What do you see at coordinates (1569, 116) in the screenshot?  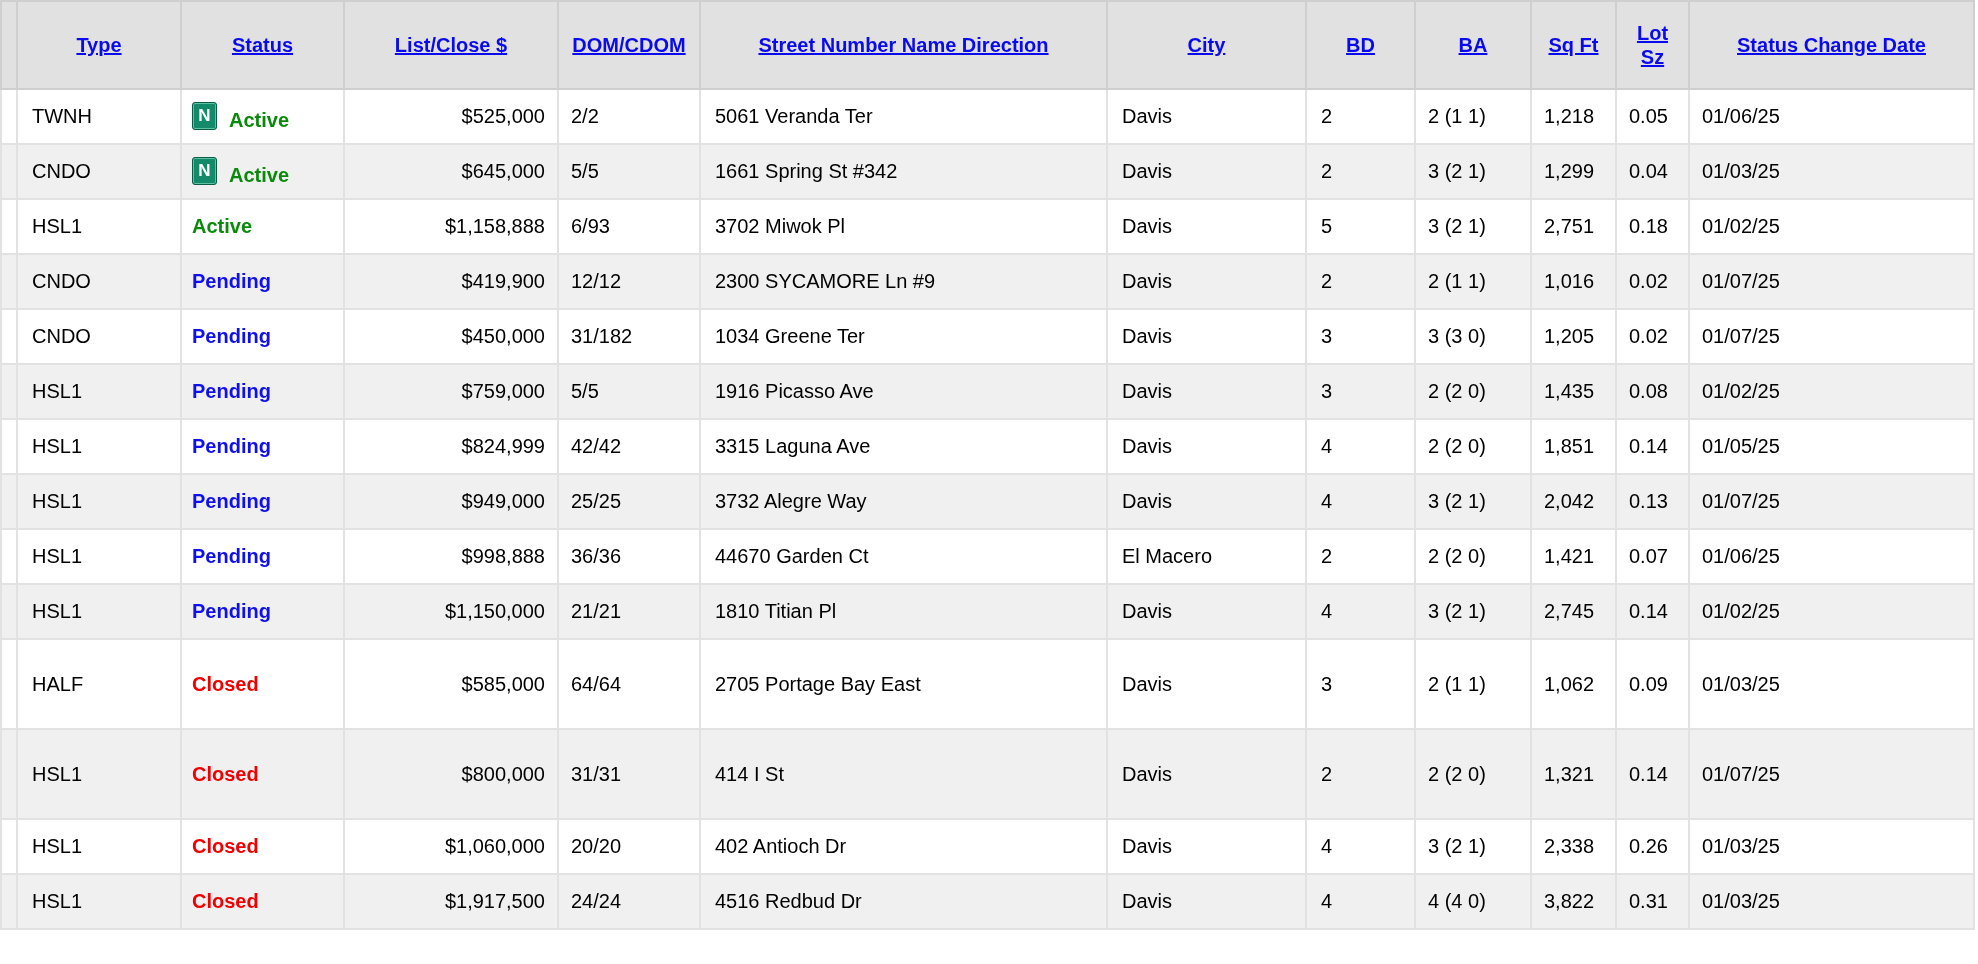 I see `table-cell: 1,218` at bounding box center [1569, 116].